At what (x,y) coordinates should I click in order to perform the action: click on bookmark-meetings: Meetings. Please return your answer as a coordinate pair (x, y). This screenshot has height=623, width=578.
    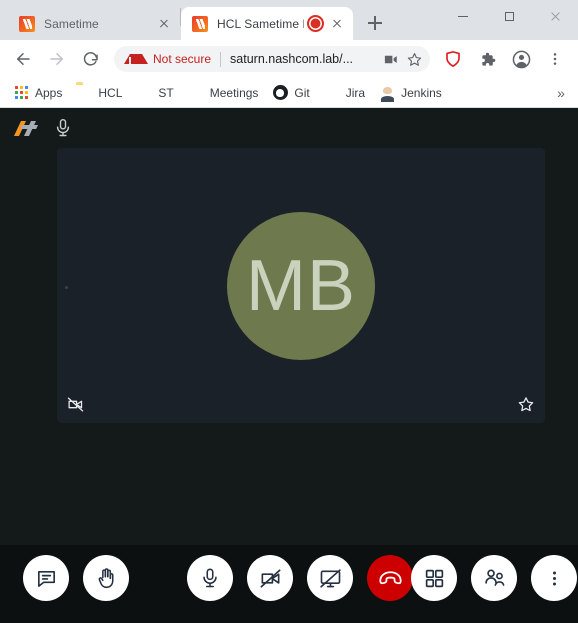
    Looking at the image, I should click on (223, 93).